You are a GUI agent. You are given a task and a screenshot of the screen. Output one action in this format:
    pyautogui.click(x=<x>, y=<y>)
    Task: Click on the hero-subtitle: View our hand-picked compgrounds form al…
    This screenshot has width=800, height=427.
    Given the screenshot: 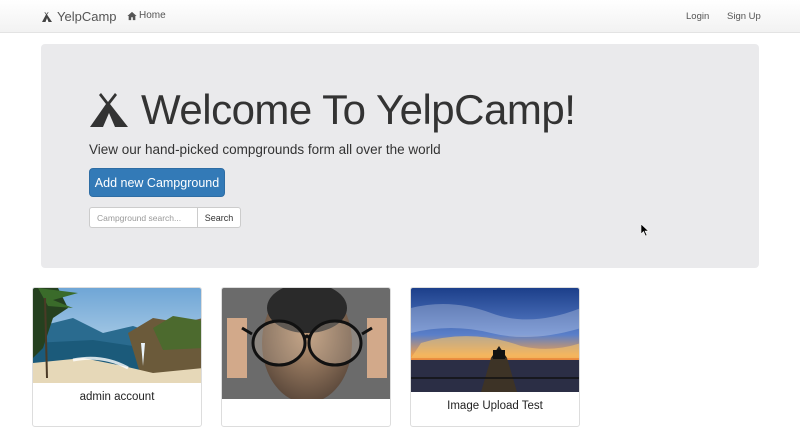 What is the action you would take?
    pyautogui.click(x=265, y=149)
    